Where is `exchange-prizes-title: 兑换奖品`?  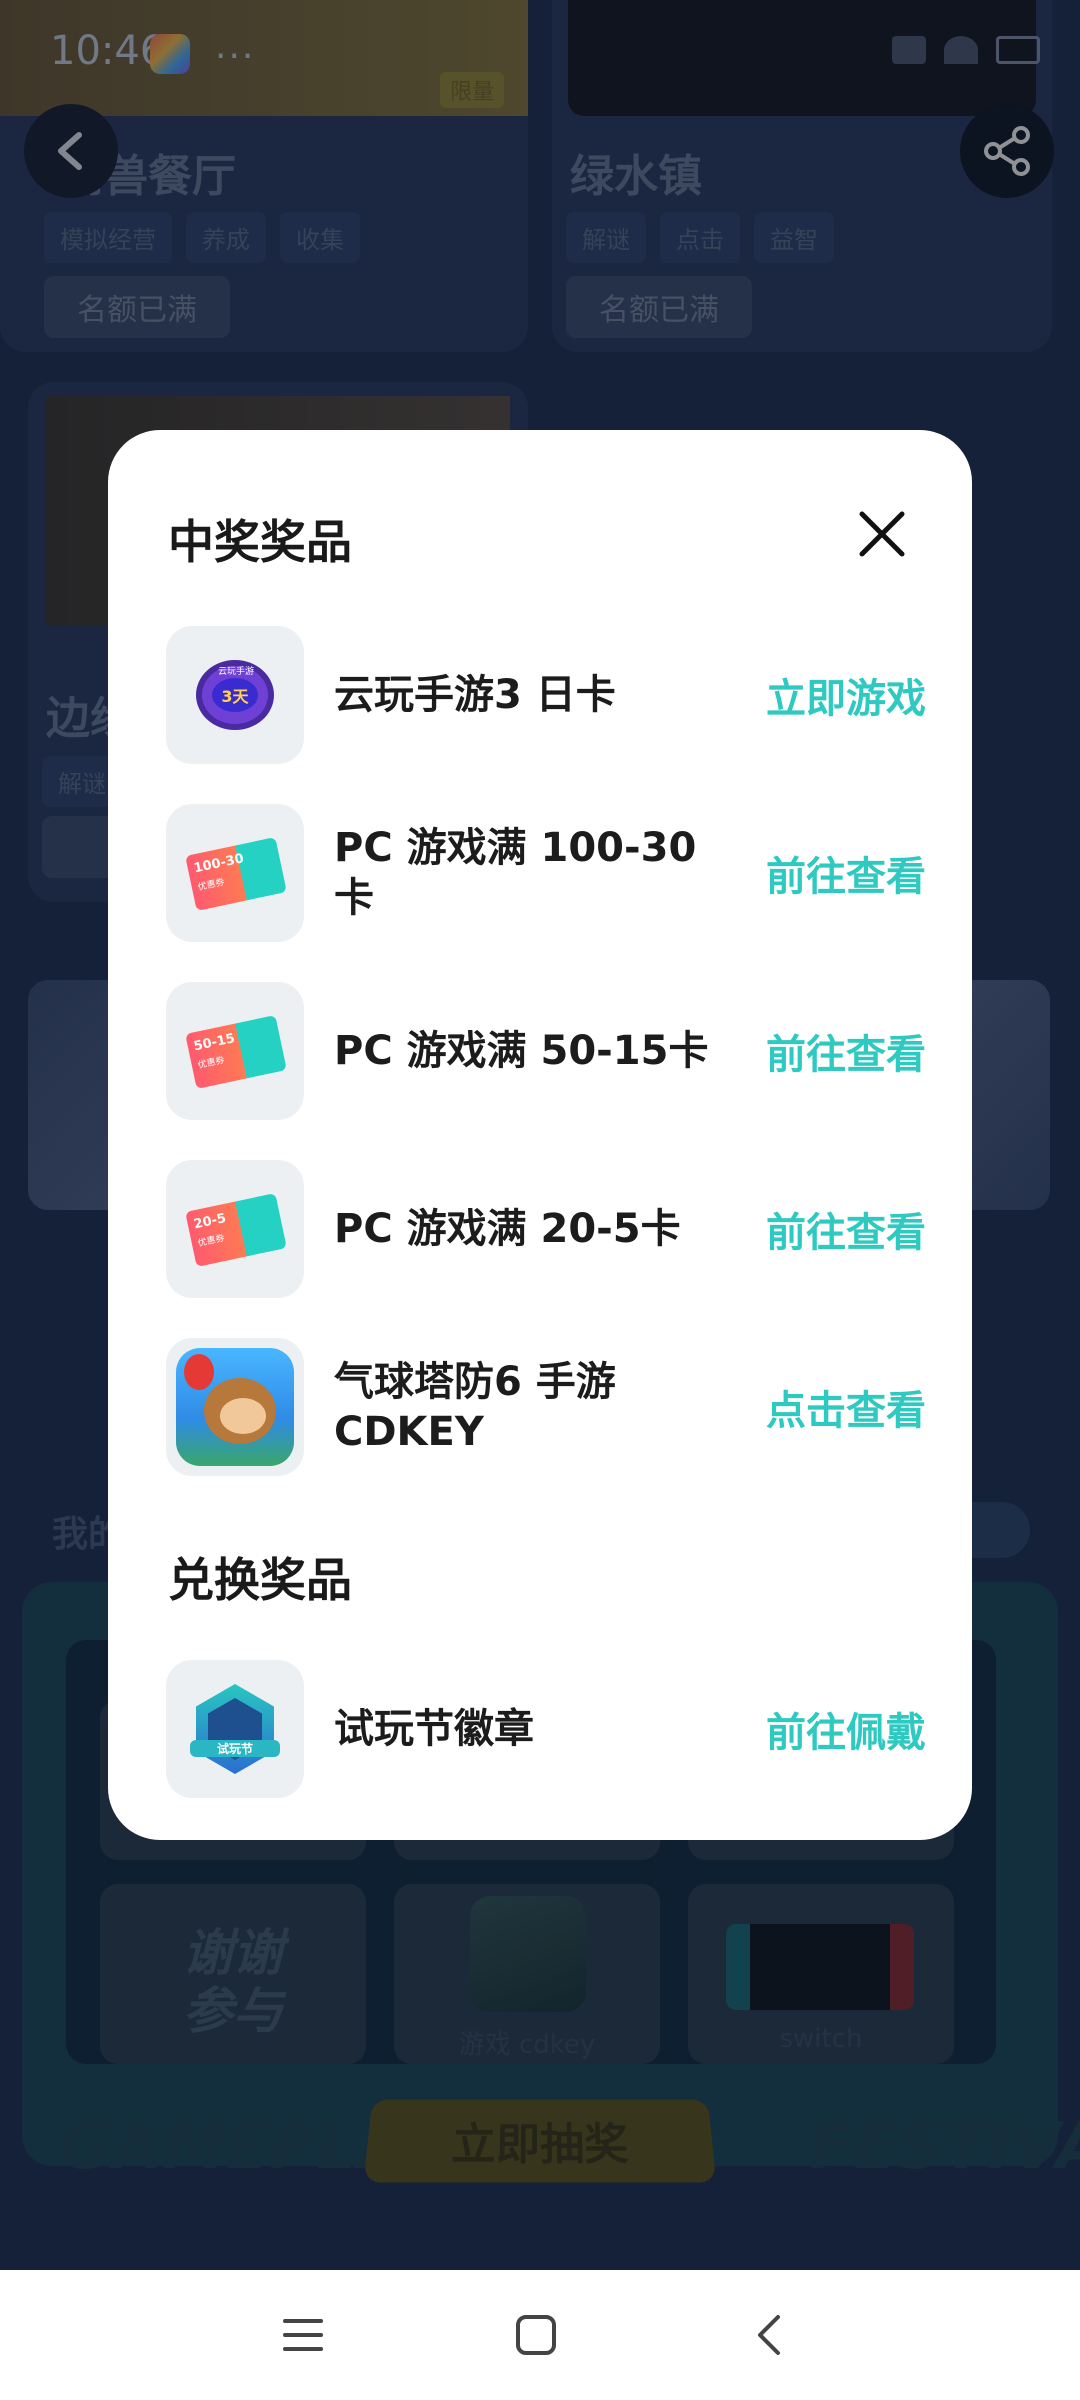
exchange-prizes-title: 兑换奖品 is located at coordinates (260, 1580).